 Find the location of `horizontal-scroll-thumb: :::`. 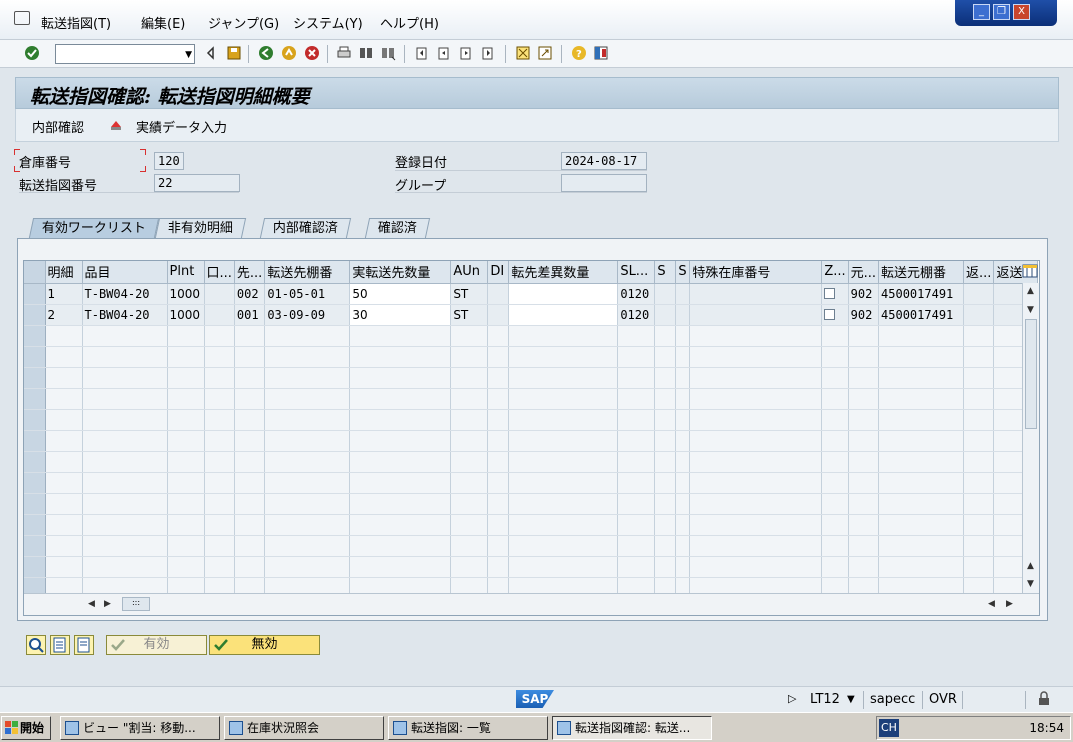

horizontal-scroll-thumb: ::: is located at coordinates (136, 604).